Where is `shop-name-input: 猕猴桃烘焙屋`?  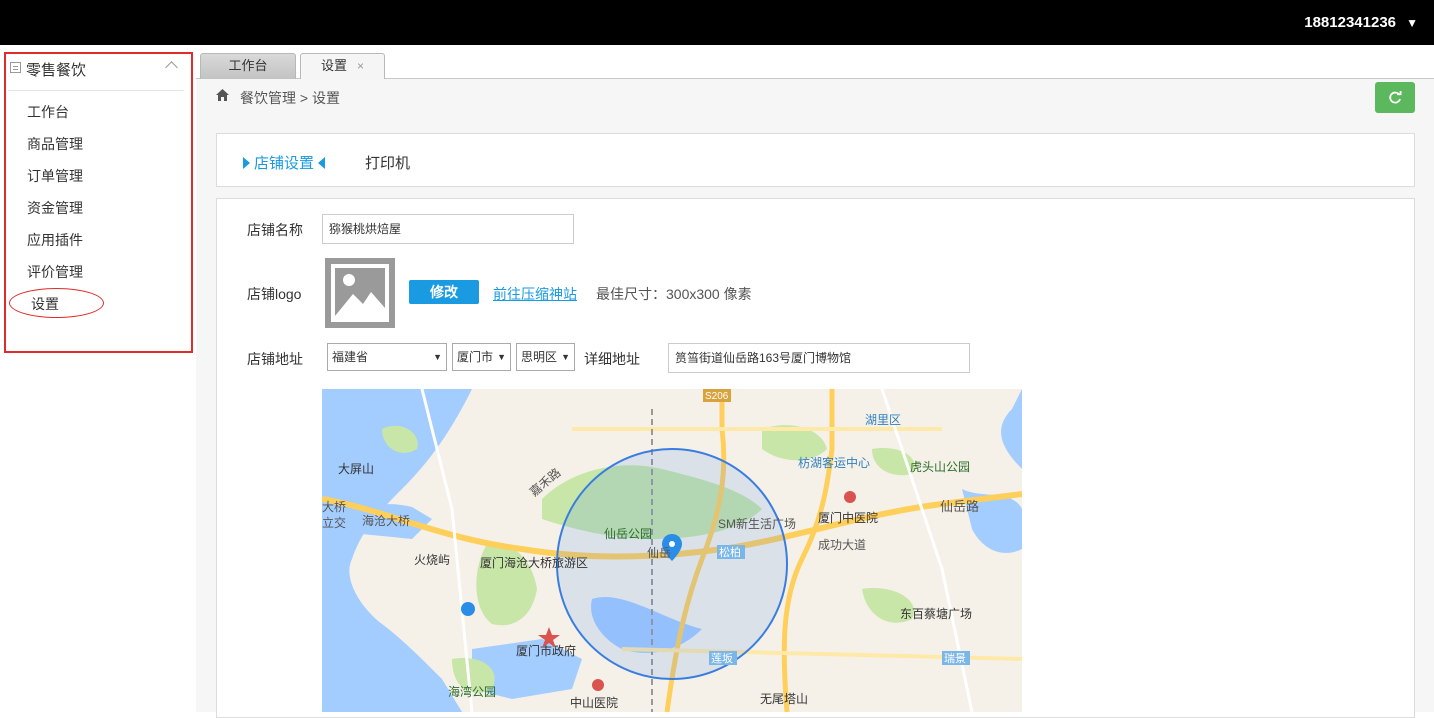
shop-name-input: 猕猴桃烘焙屋 is located at coordinates (448, 229).